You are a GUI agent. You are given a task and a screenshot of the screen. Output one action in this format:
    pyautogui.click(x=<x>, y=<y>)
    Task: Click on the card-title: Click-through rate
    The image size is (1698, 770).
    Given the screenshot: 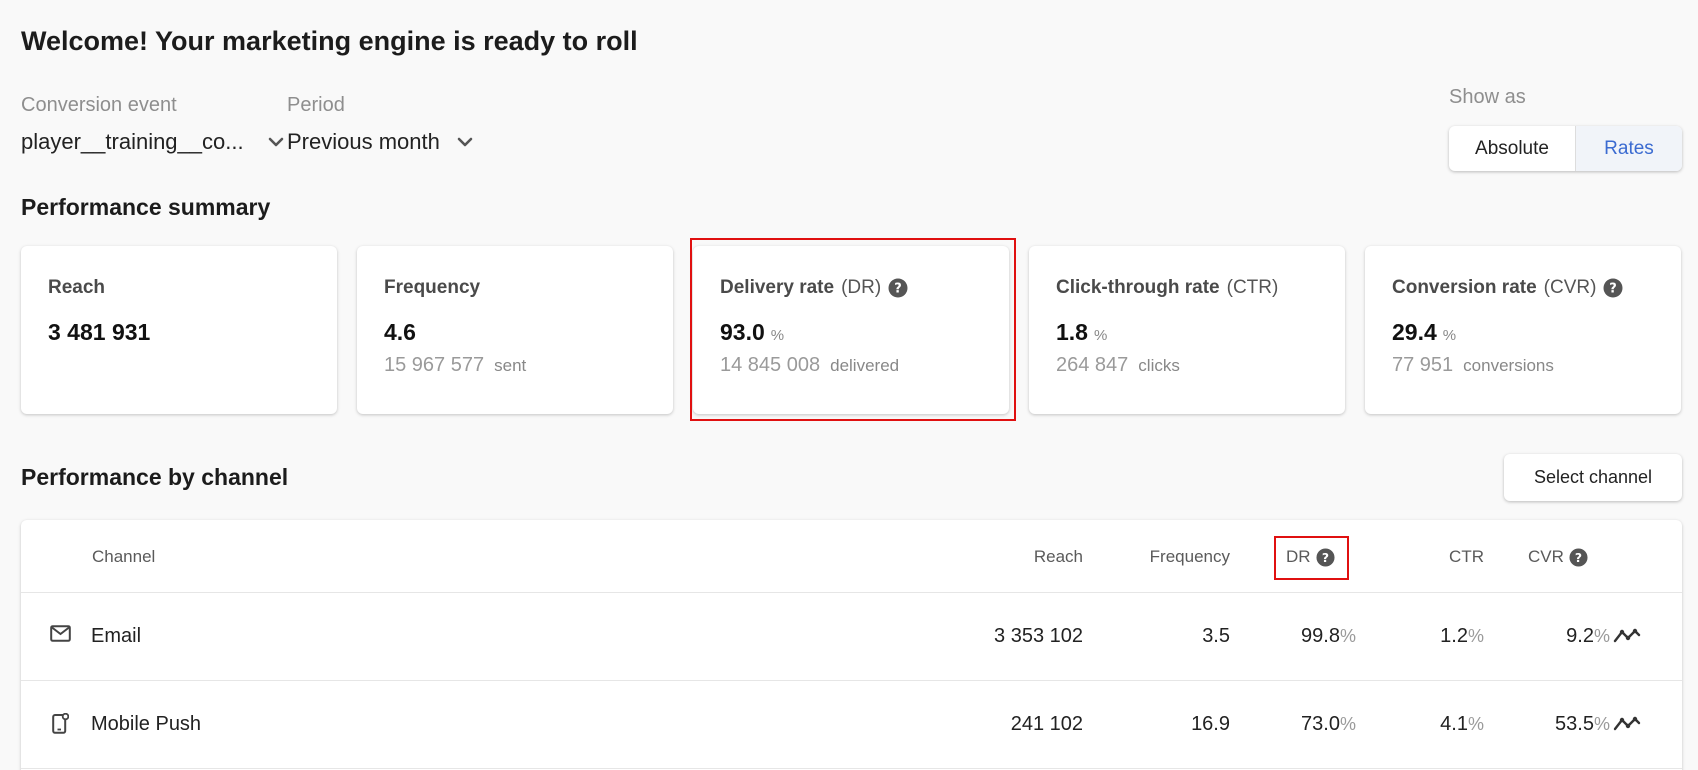 What is the action you would take?
    pyautogui.click(x=1138, y=287)
    